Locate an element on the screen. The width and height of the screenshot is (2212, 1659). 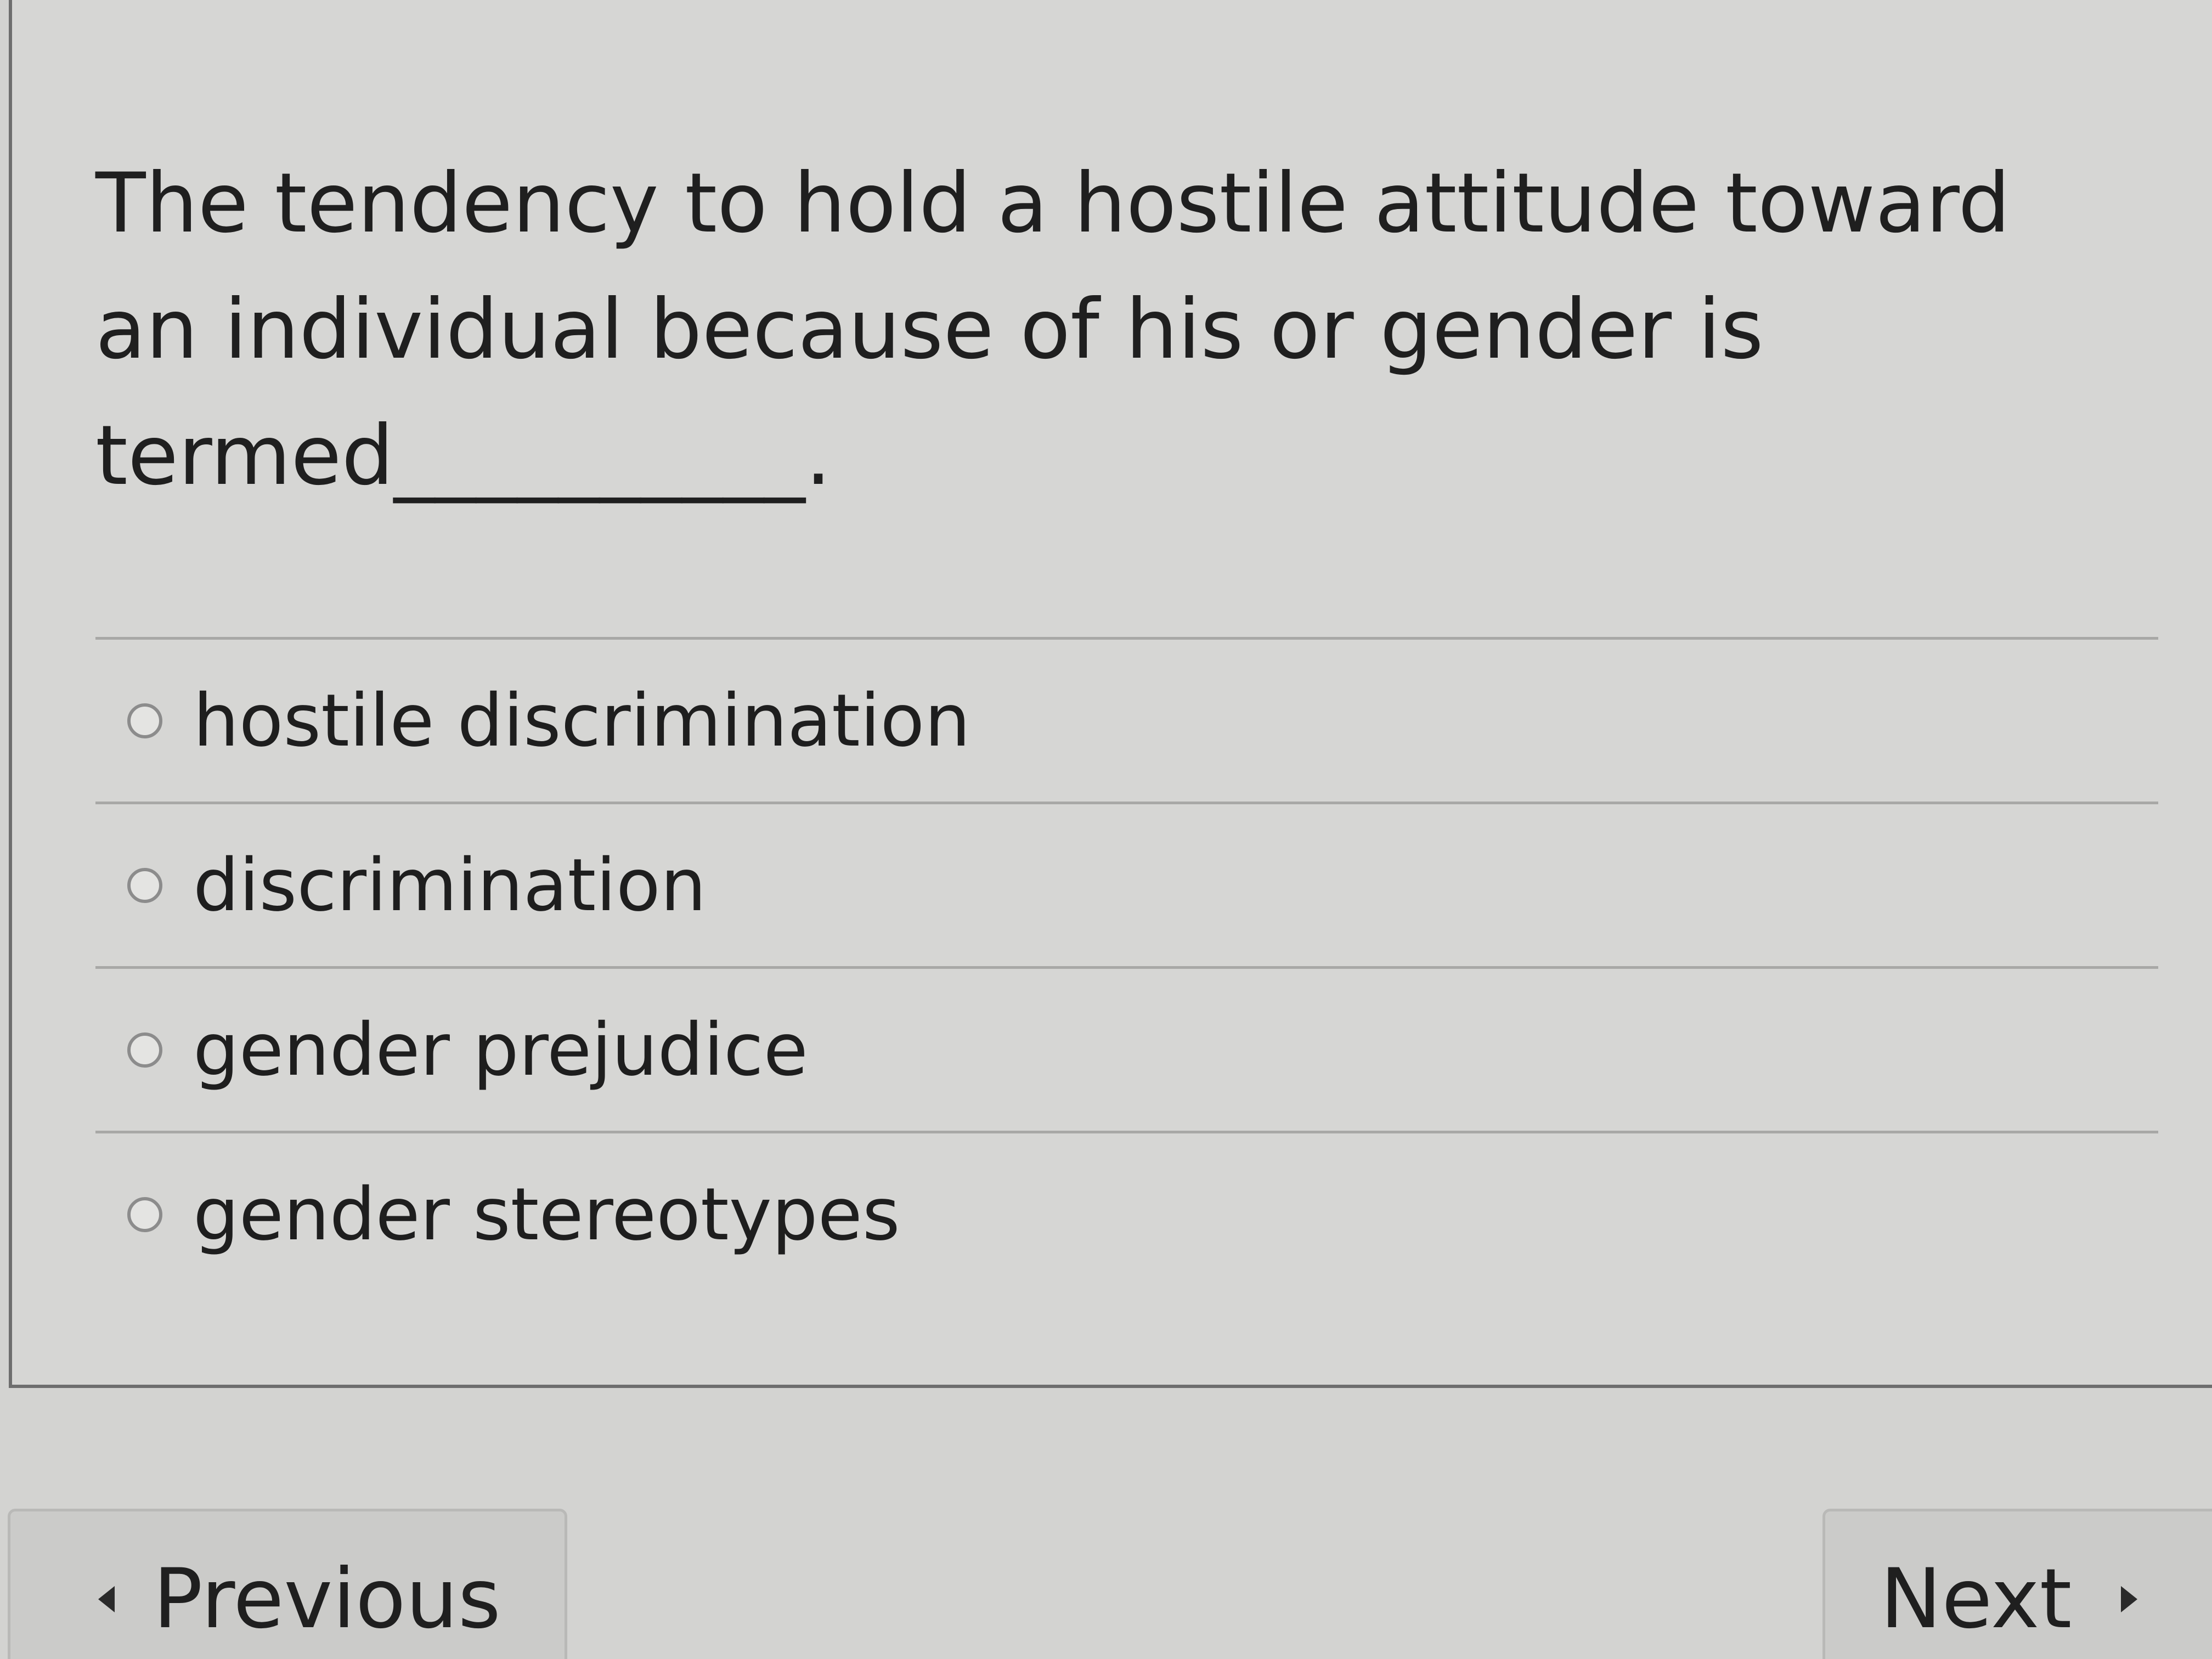
answer-label: hostile discrimination is located at coordinates (581, 720).